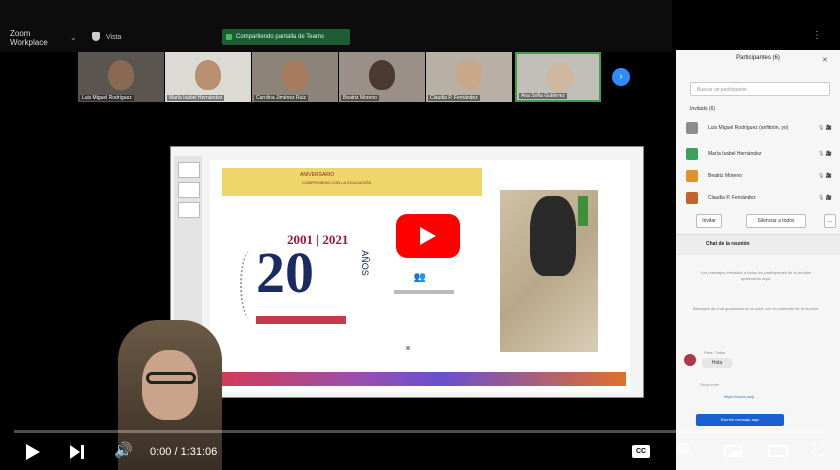 This screenshot has height=470, width=840. Describe the element at coordinates (420, 431) in the screenshot. I see `progress-bar` at that location.